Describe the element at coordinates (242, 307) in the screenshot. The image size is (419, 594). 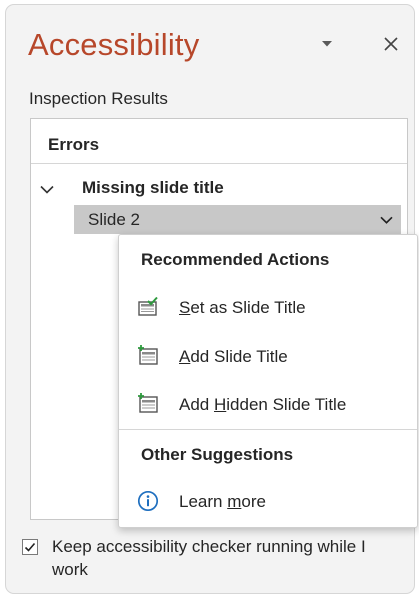
I see `set-as-slide-title-label: Set as Slide Title` at that location.